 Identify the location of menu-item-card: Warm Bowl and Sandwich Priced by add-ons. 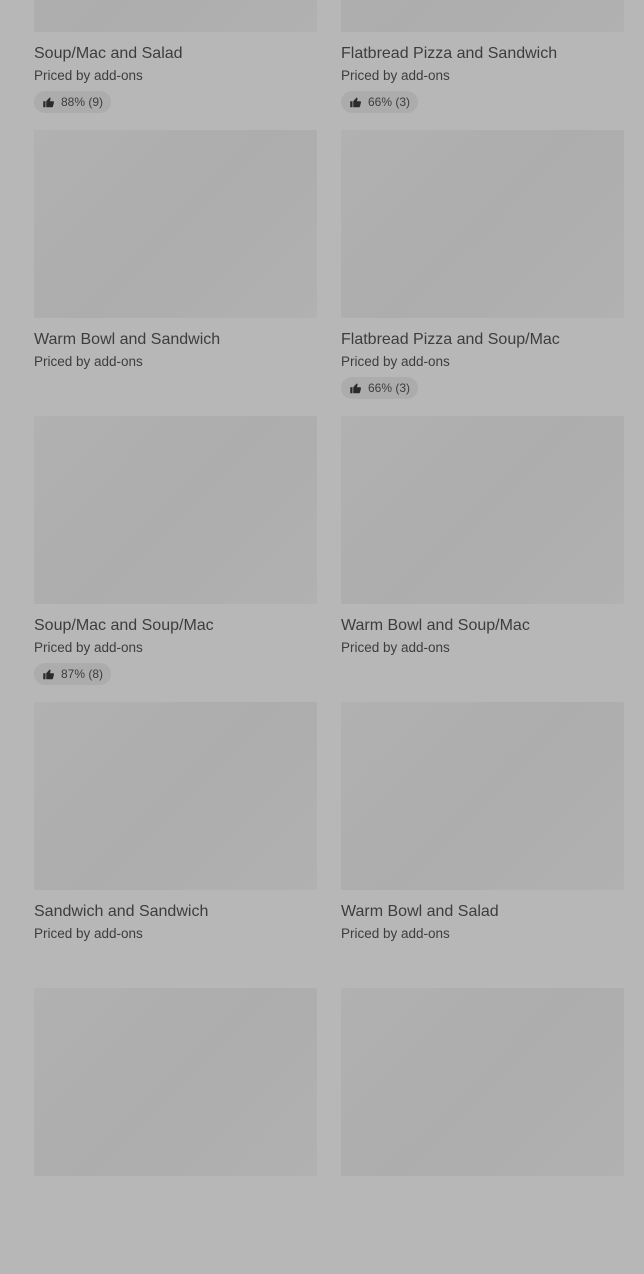
(175, 273).